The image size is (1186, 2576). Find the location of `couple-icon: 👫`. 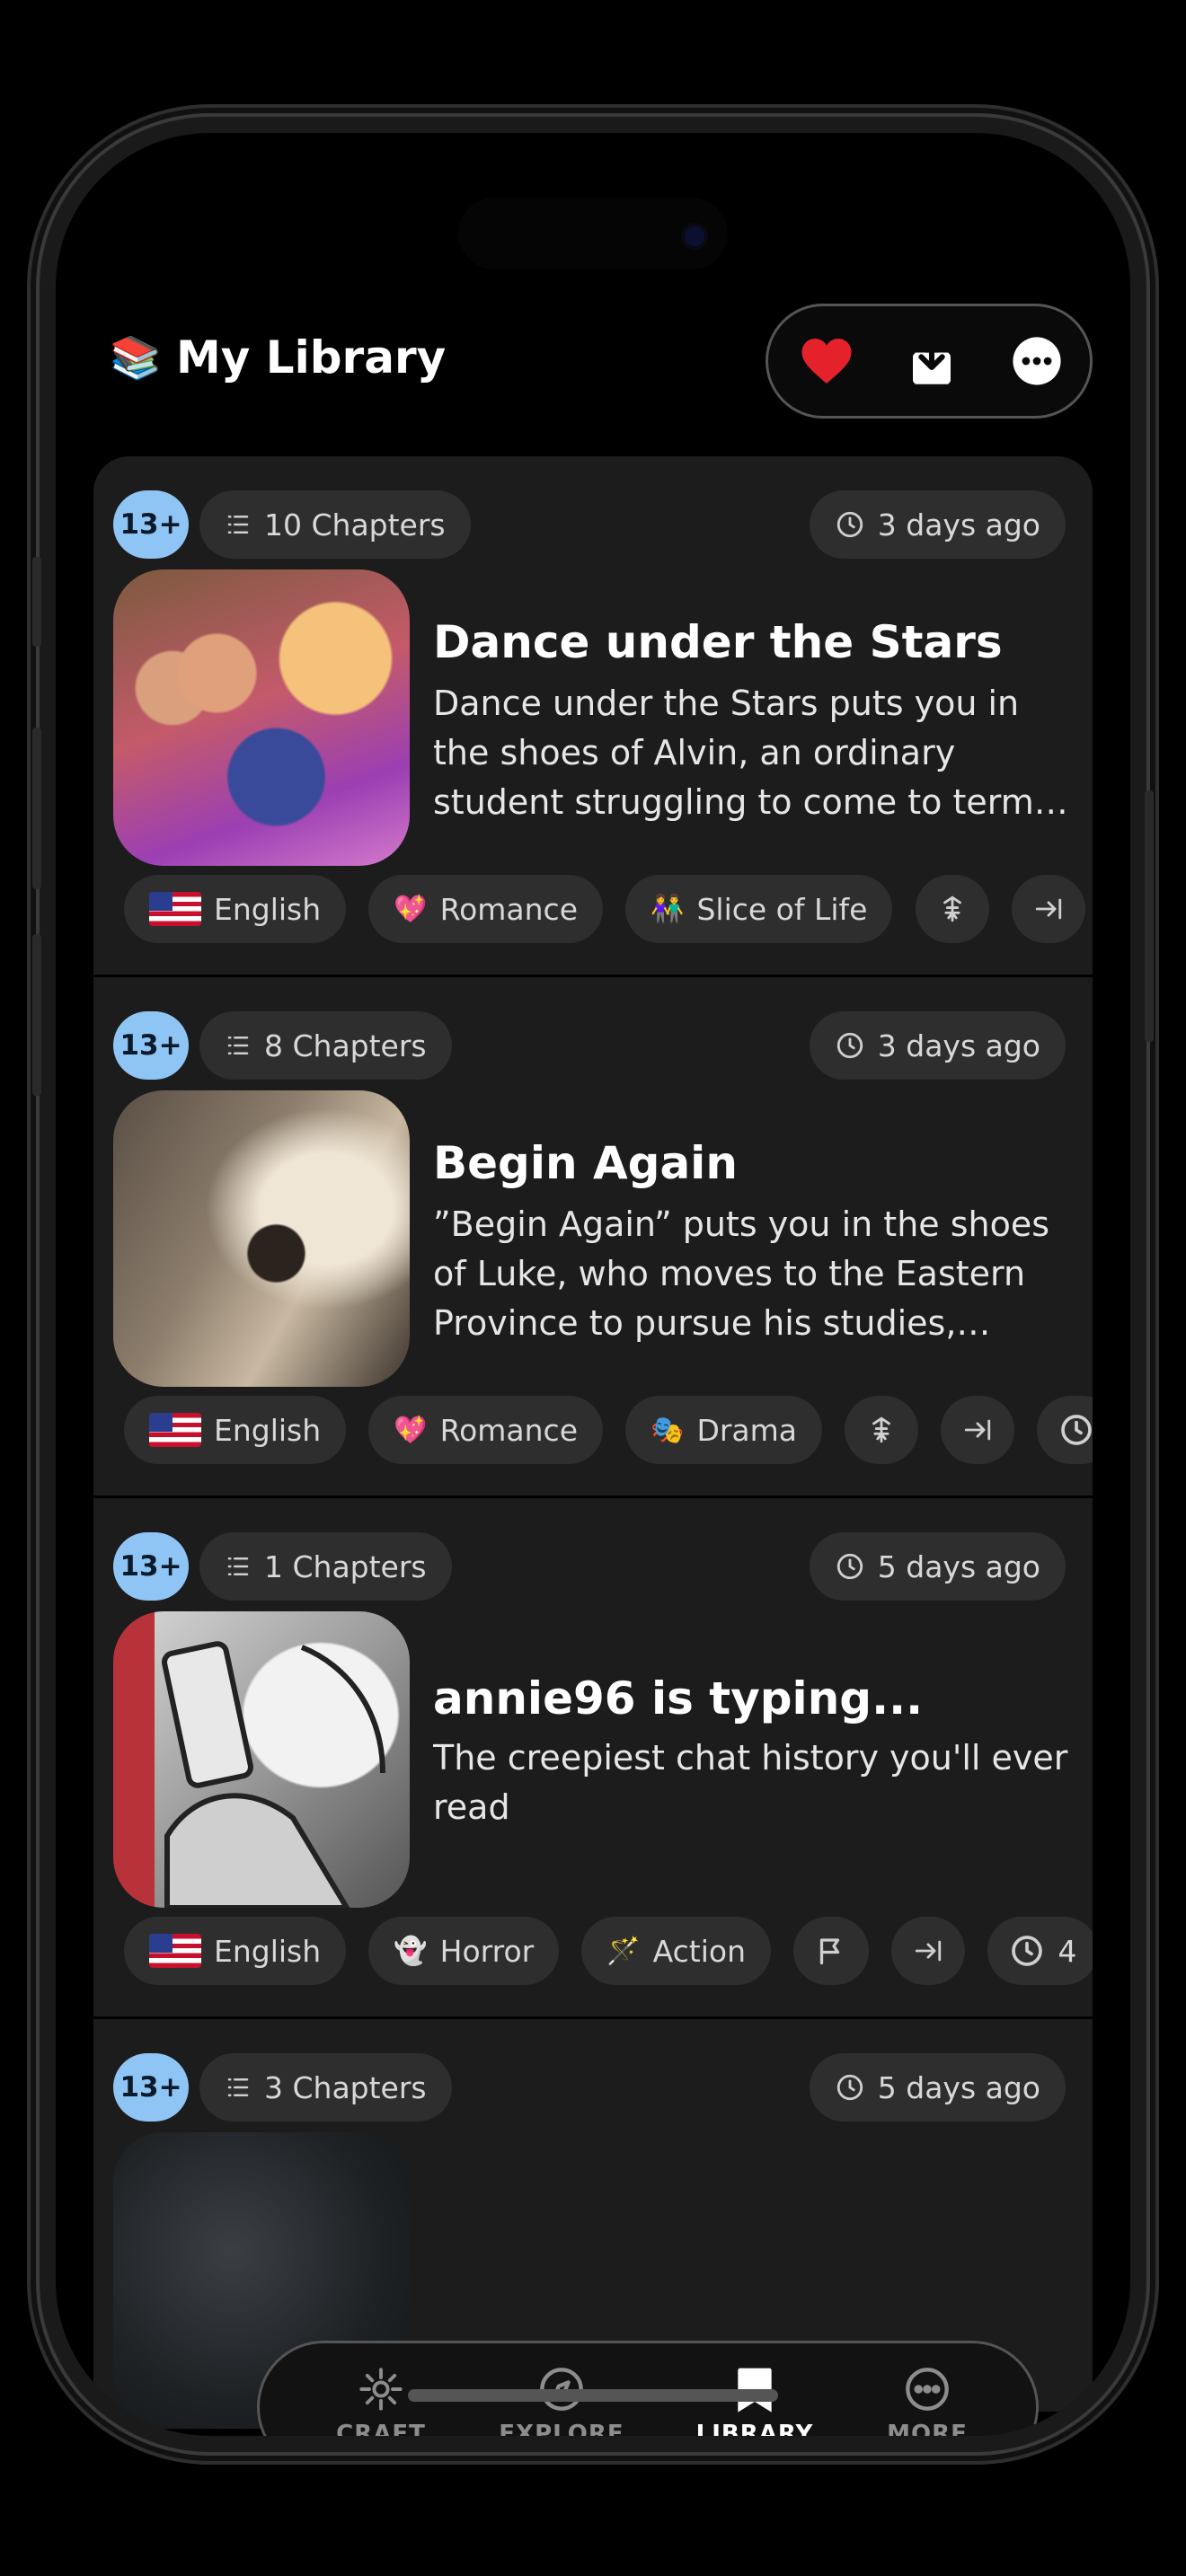

couple-icon: 👫 is located at coordinates (668, 909).